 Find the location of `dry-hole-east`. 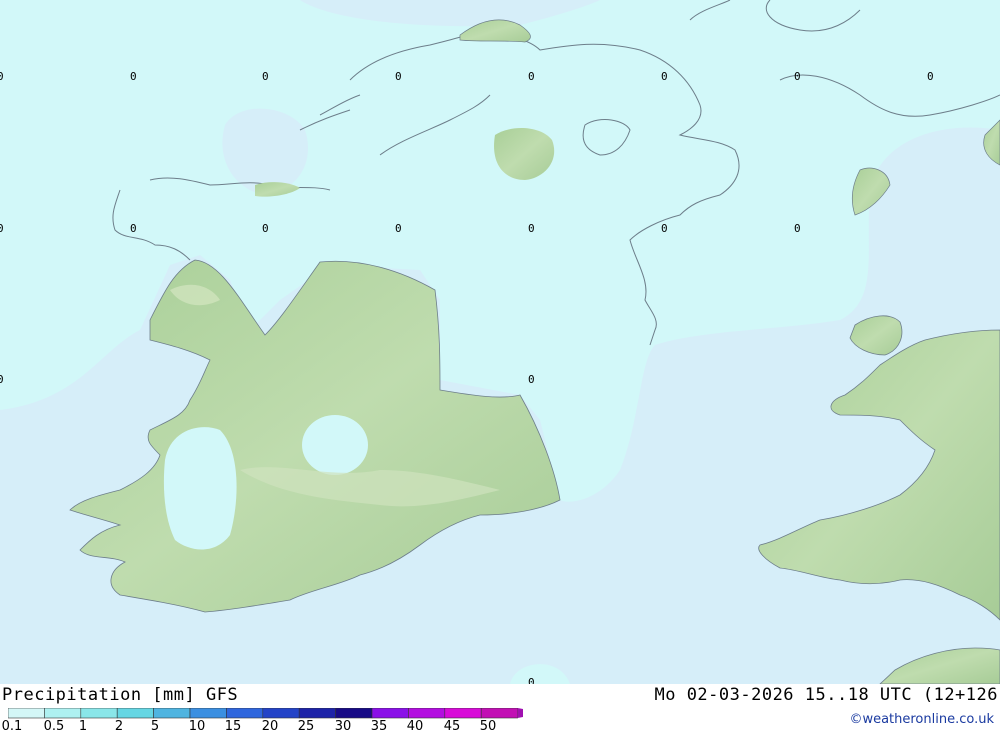

dry-hole-east is located at coordinates (335, 445).